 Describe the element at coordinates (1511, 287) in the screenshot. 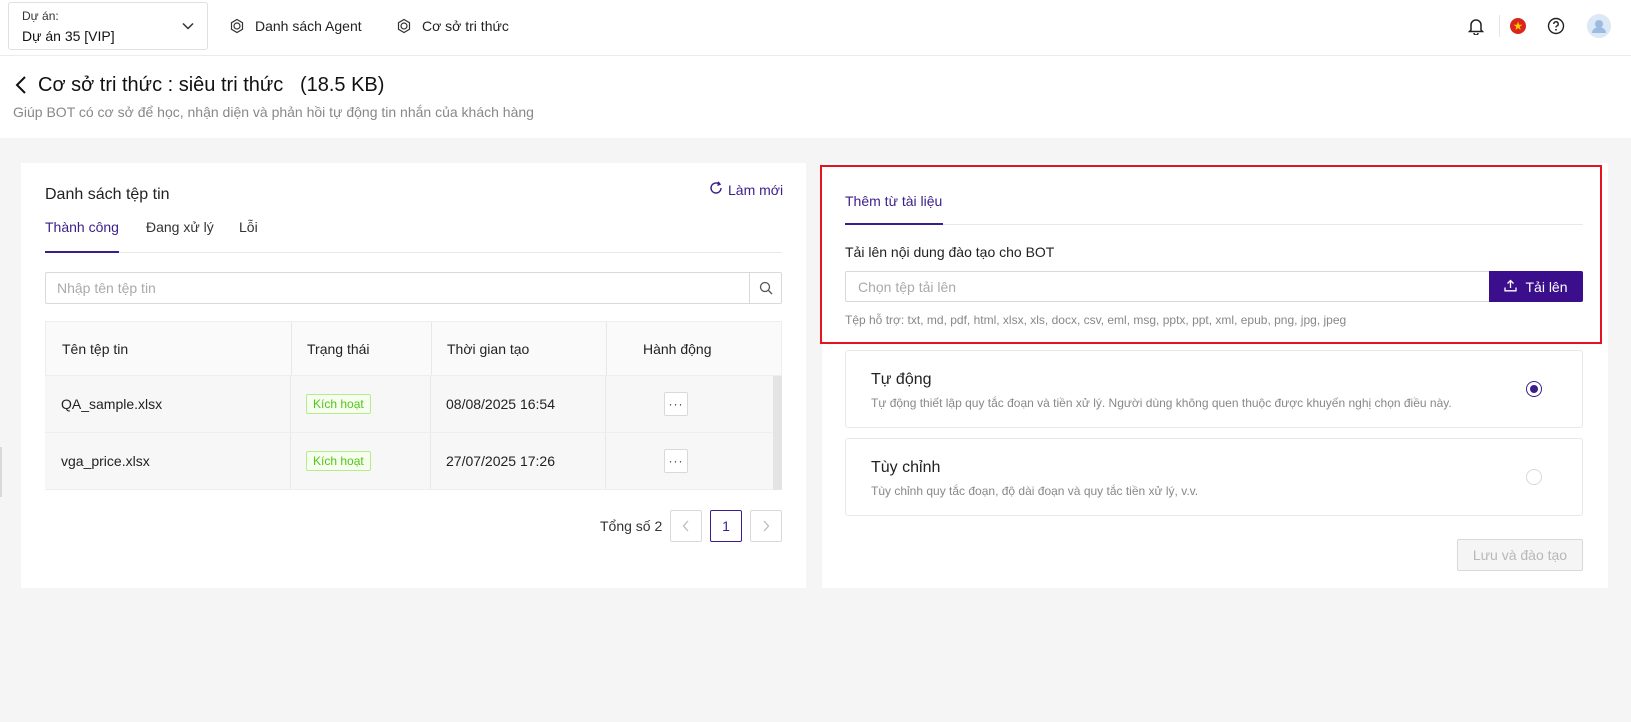

I see `upload-icon` at that location.